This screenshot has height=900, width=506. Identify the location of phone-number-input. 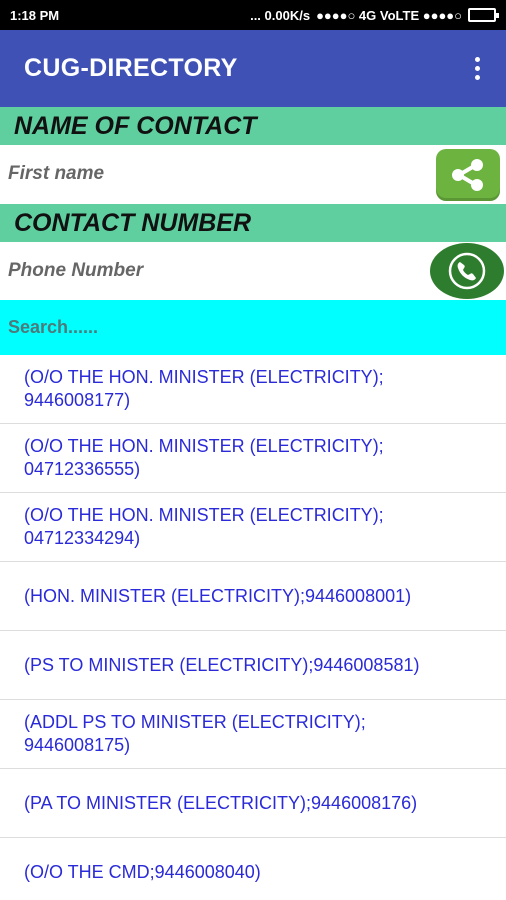
(208, 271).